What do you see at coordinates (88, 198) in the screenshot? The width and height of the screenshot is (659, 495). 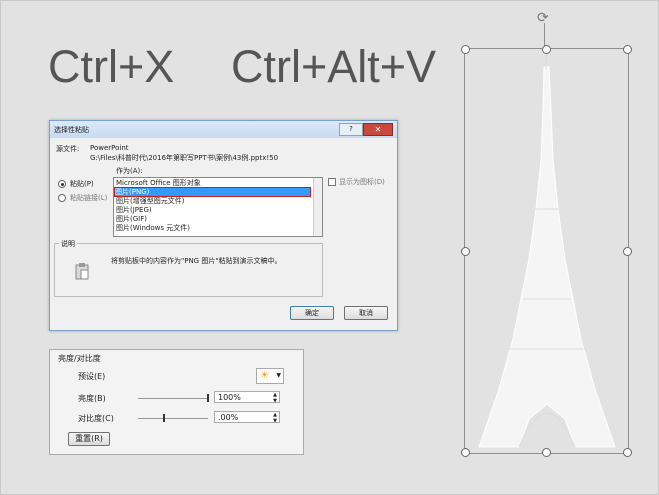 I see `paste-link-radio-label: 粘贴链接(L)` at bounding box center [88, 198].